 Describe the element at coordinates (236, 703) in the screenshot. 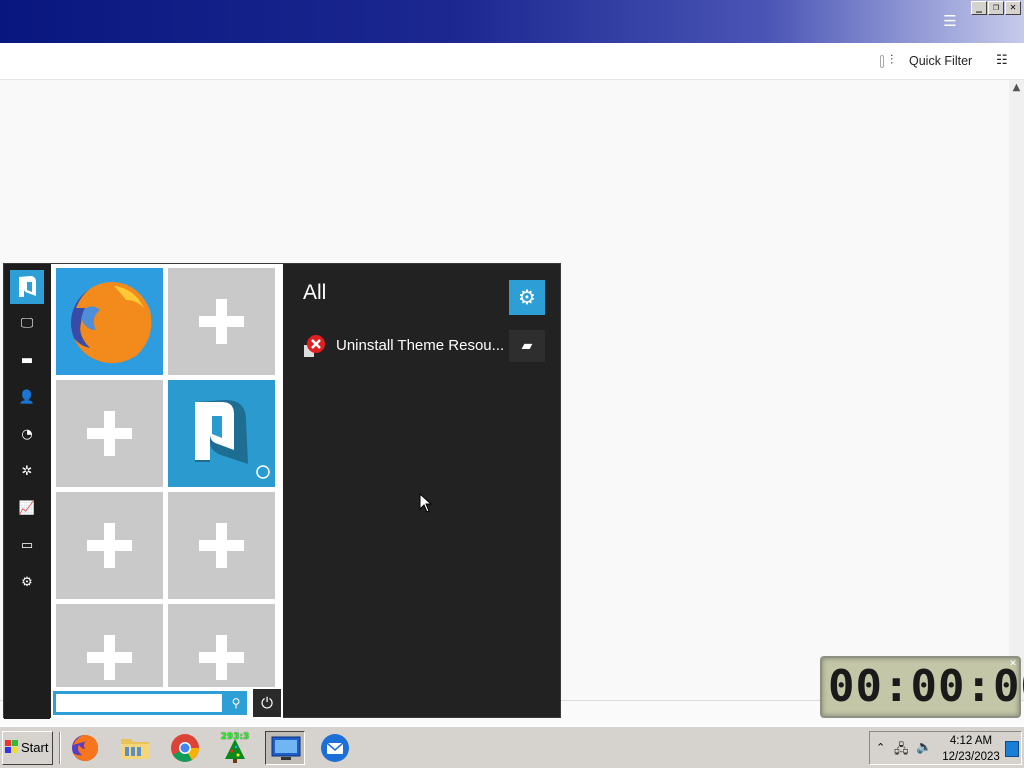

I see `search-icon: ⚲` at that location.